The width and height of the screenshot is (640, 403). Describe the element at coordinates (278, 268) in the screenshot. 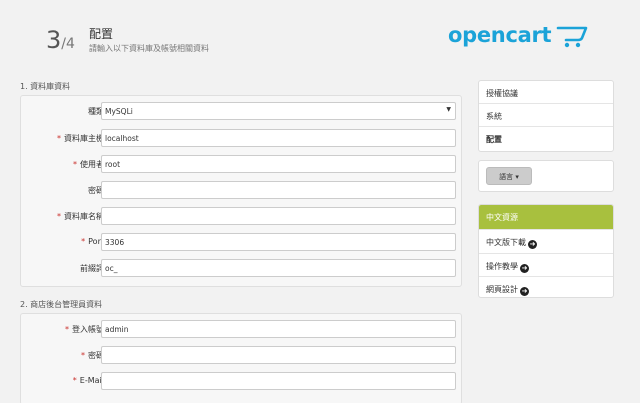

I see `db-prefix-input: oc_` at that location.